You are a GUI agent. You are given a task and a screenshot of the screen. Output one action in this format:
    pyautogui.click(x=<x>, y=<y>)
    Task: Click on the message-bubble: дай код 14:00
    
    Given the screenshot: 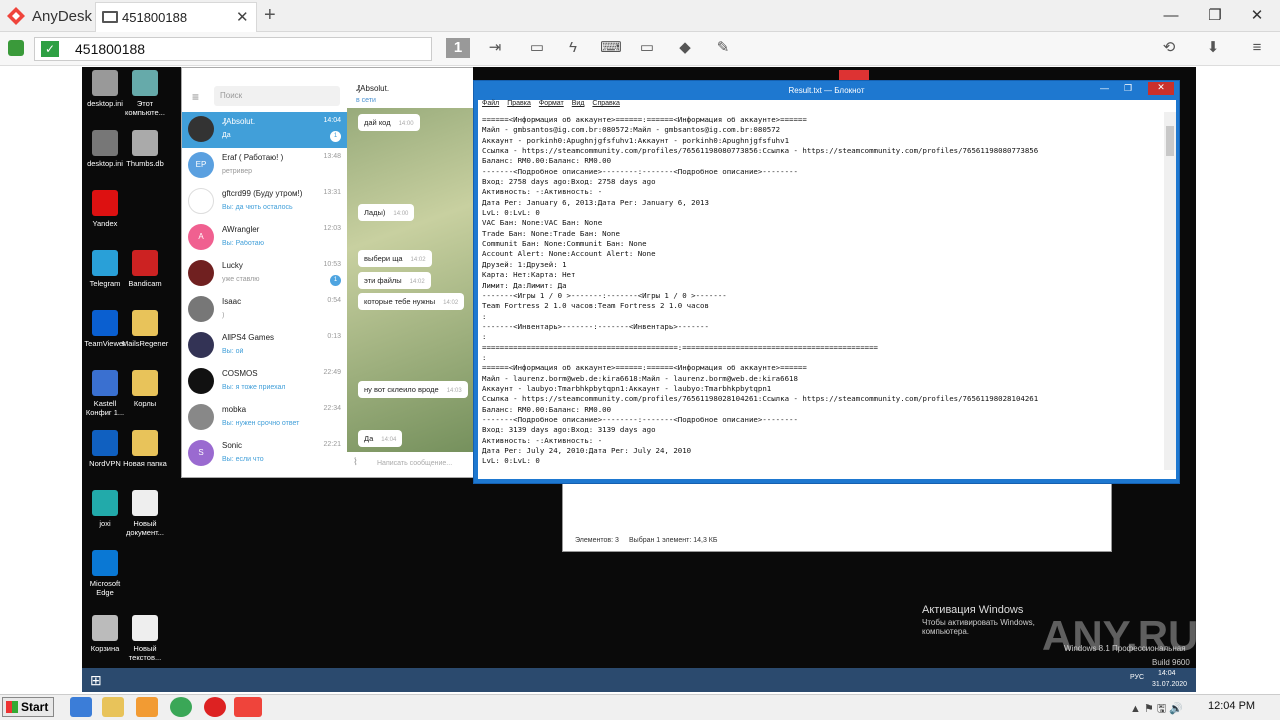 What is the action you would take?
    pyautogui.click(x=389, y=122)
    